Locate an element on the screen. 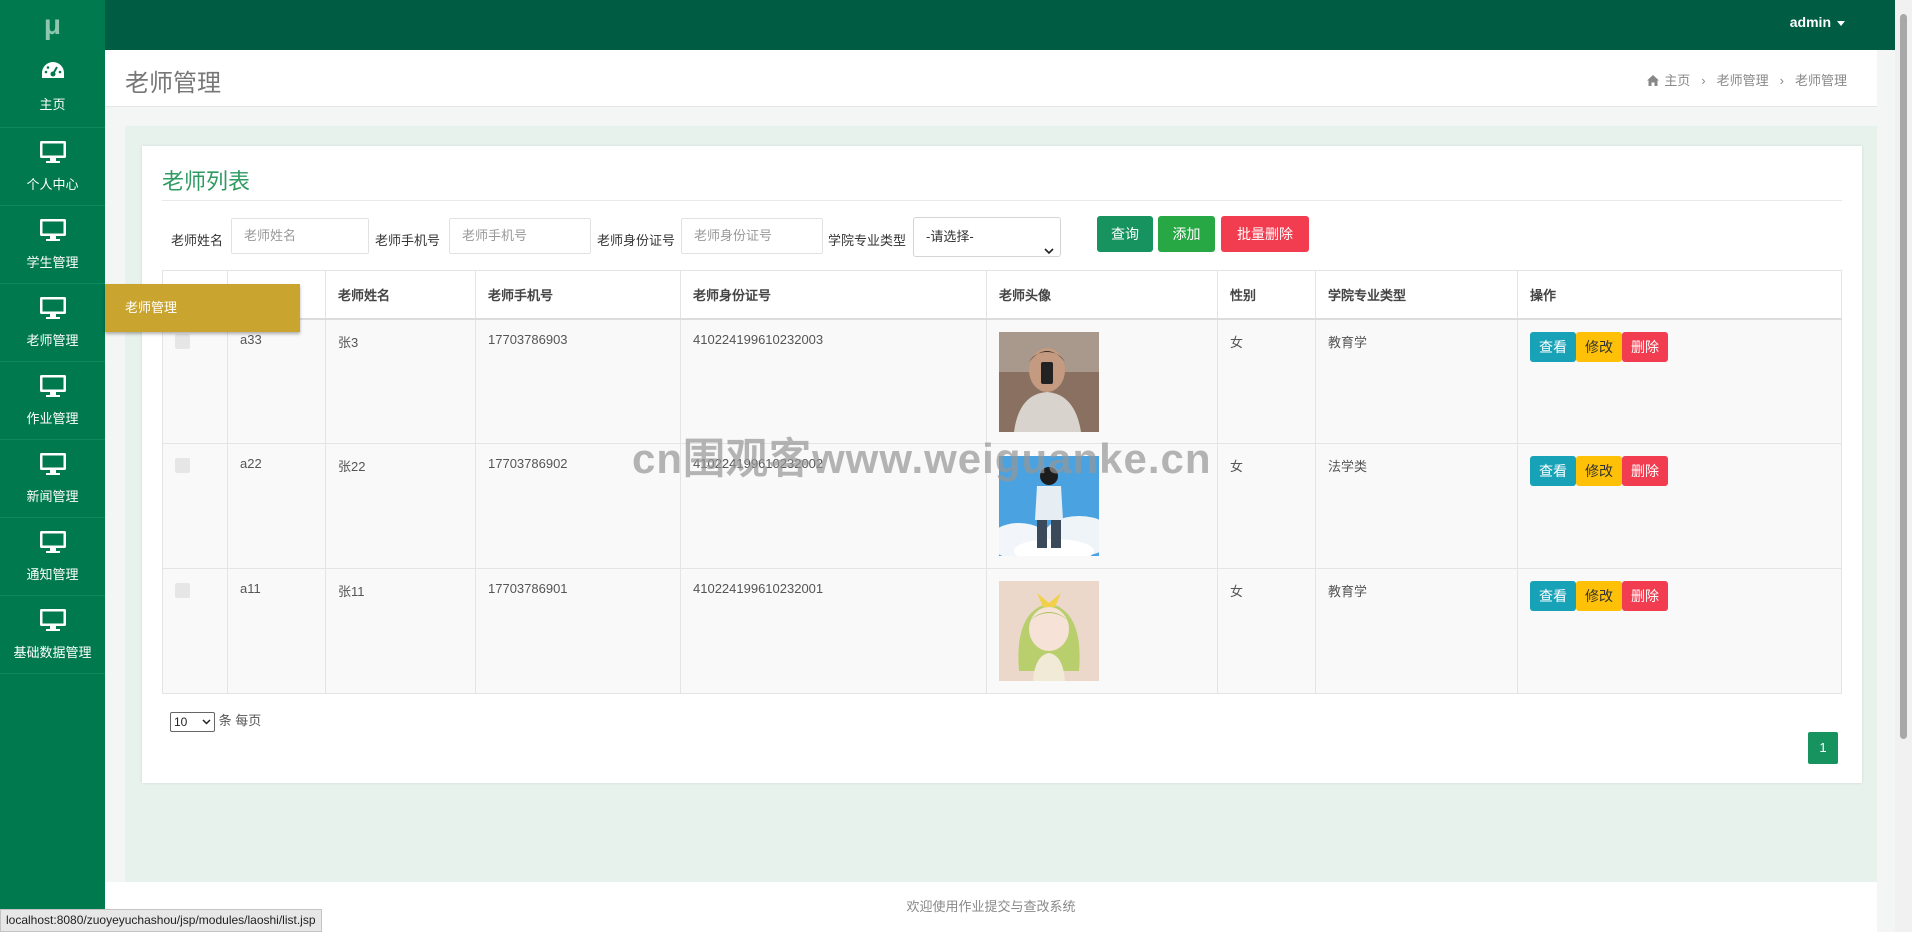  batch-delete-button: 批量删除 is located at coordinates (1265, 234).